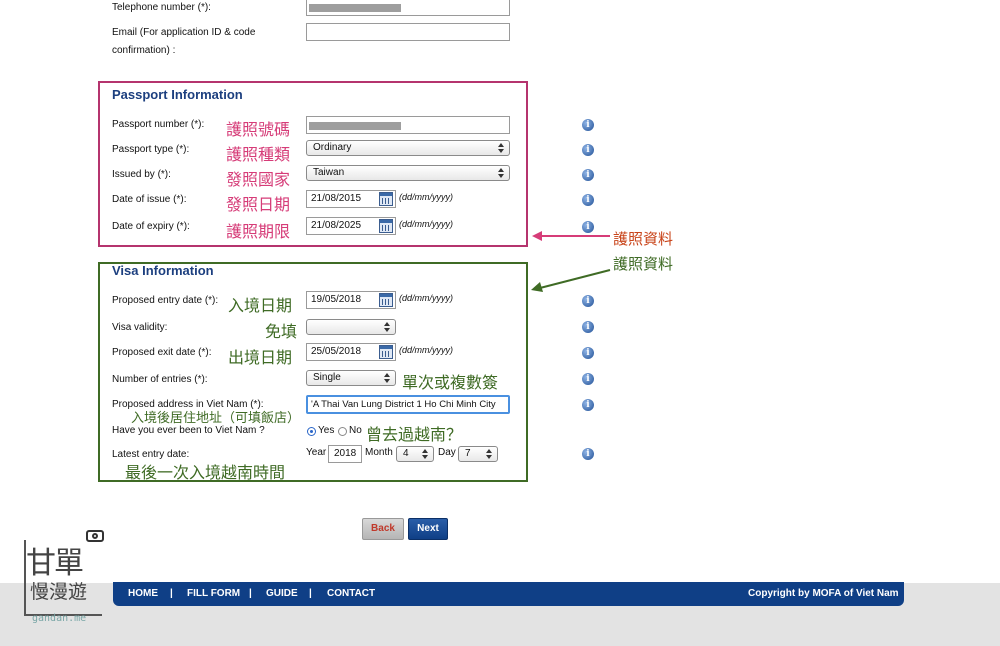  I want to click on month-label: Month, so click(379, 452).